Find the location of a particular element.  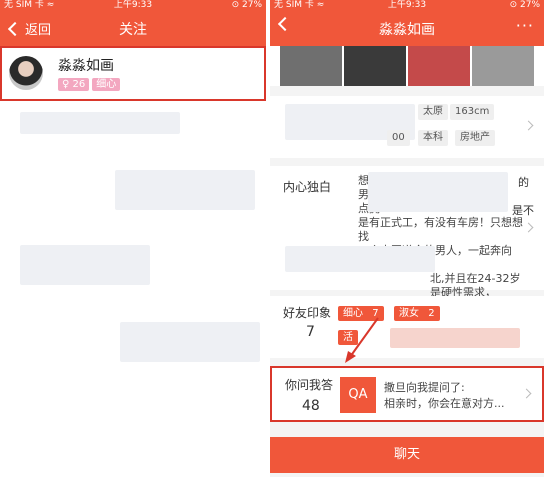

blurred-tags is located at coordinates (455, 338).